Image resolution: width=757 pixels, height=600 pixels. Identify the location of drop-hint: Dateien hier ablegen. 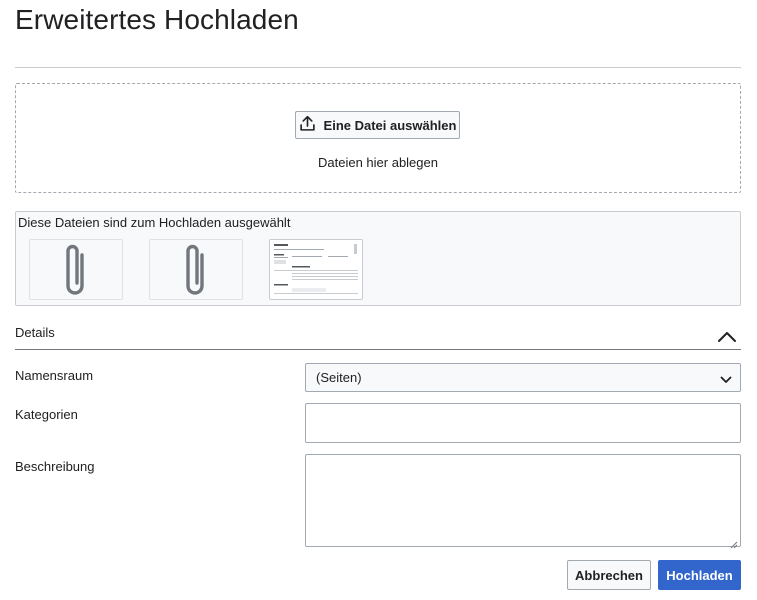
(378, 162).